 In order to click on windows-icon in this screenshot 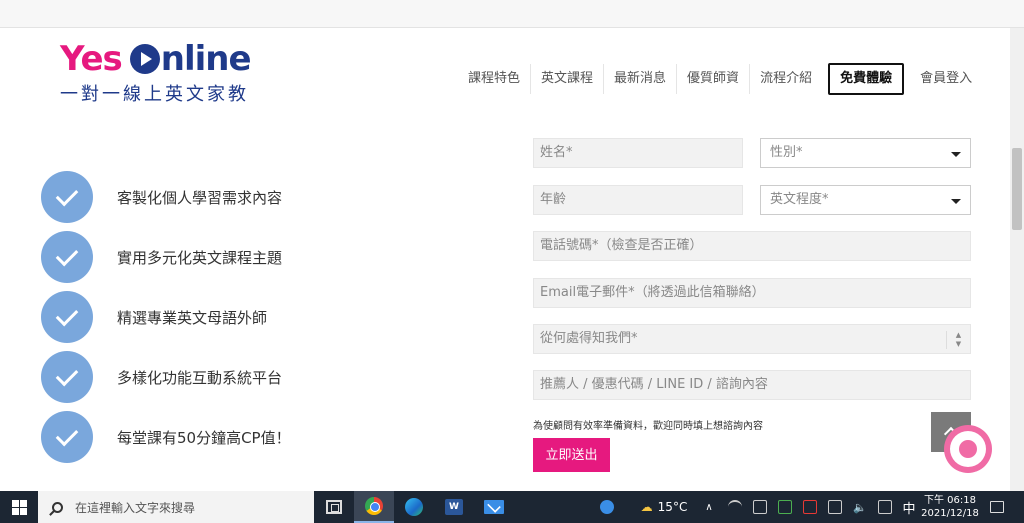, I will do `click(19, 507)`.